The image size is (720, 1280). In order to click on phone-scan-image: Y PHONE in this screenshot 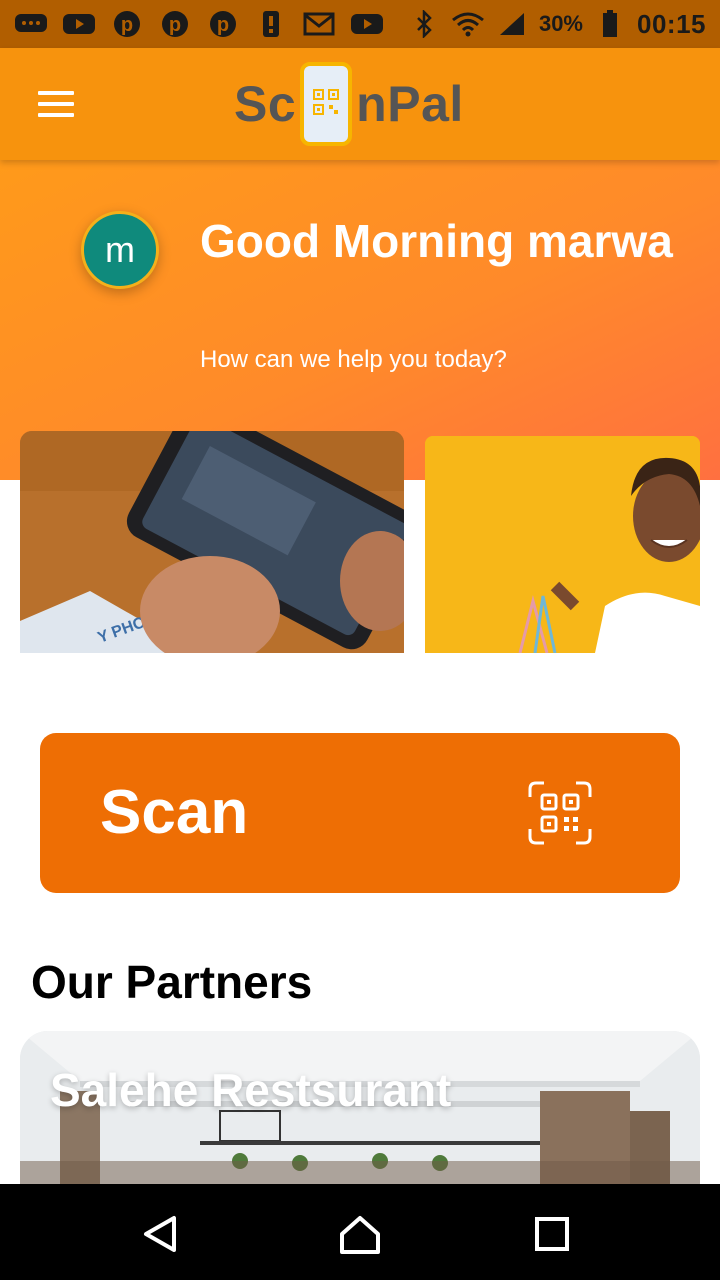, I will do `click(212, 542)`.